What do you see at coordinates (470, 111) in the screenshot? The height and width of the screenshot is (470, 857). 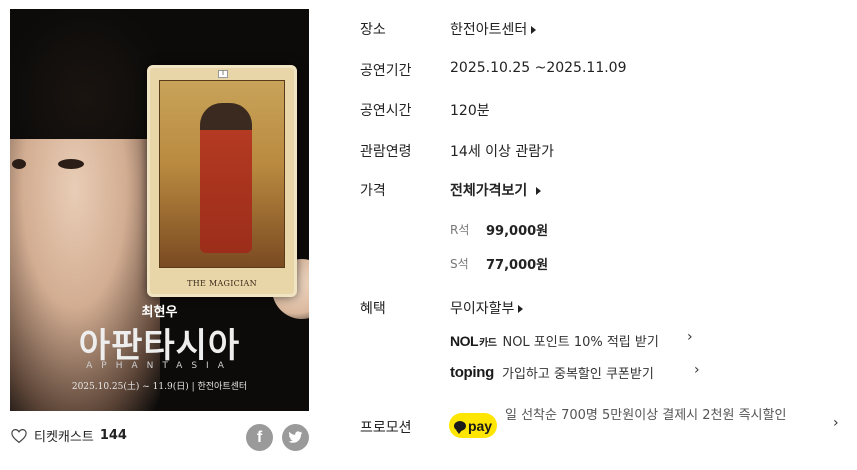 I see `runtime-value: 120분` at bounding box center [470, 111].